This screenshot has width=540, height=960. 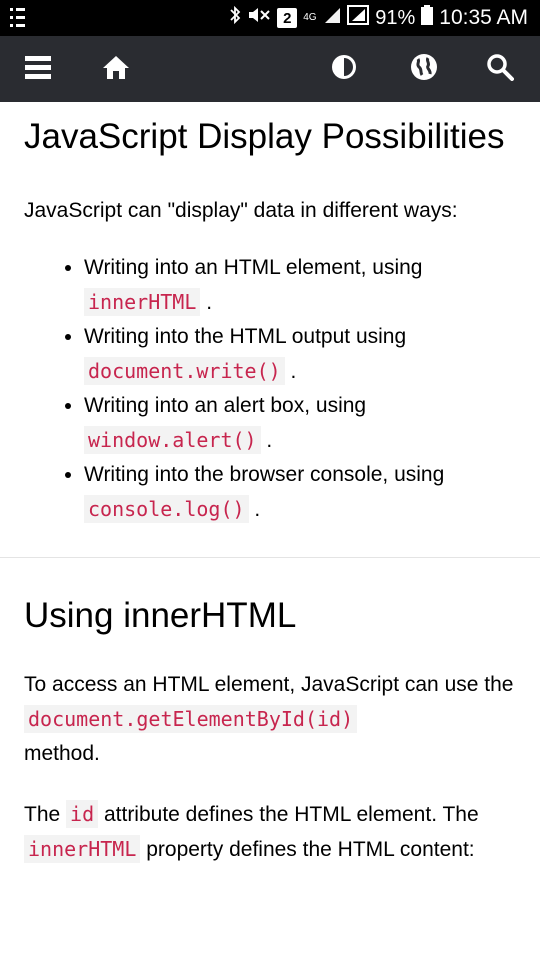 I want to click on search-icon, so click(x=500, y=69).